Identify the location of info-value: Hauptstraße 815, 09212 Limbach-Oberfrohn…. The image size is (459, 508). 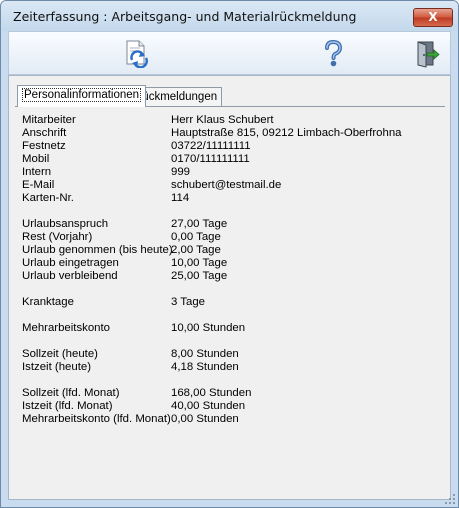
(286, 133).